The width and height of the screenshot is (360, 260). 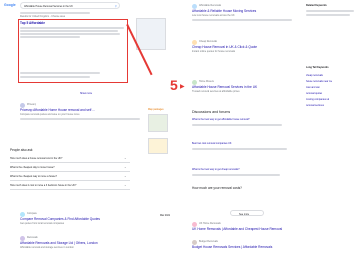 What do you see at coordinates (314, 75) in the screenshot?
I see `keyword-link: cheap removals` at bounding box center [314, 75].